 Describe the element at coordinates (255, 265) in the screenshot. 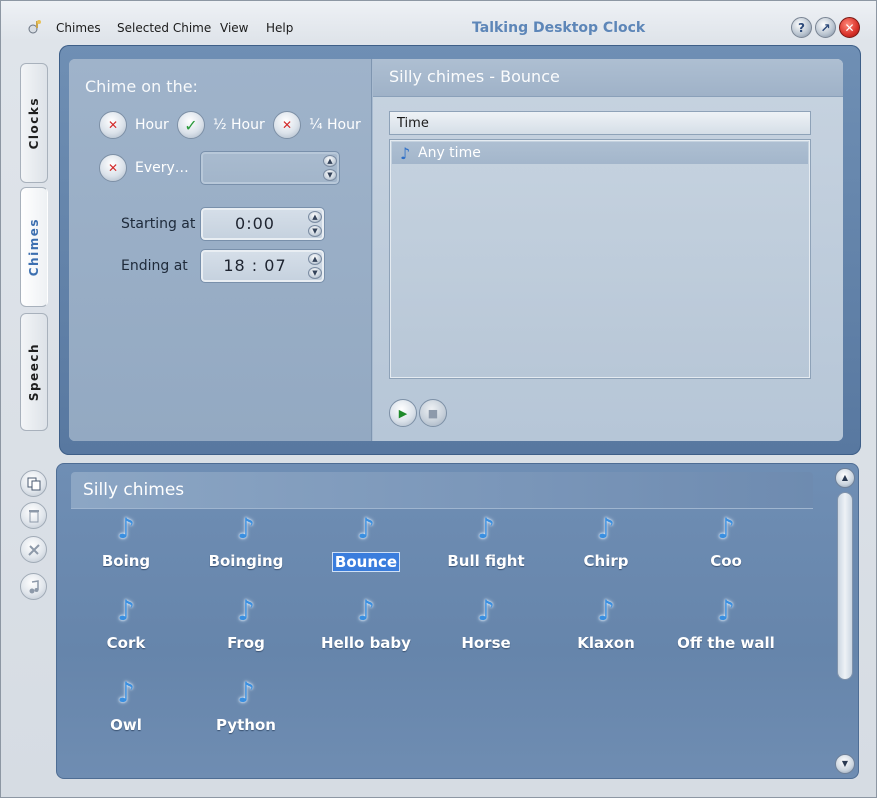

I see `ending-at-value: 18 : 07` at that location.